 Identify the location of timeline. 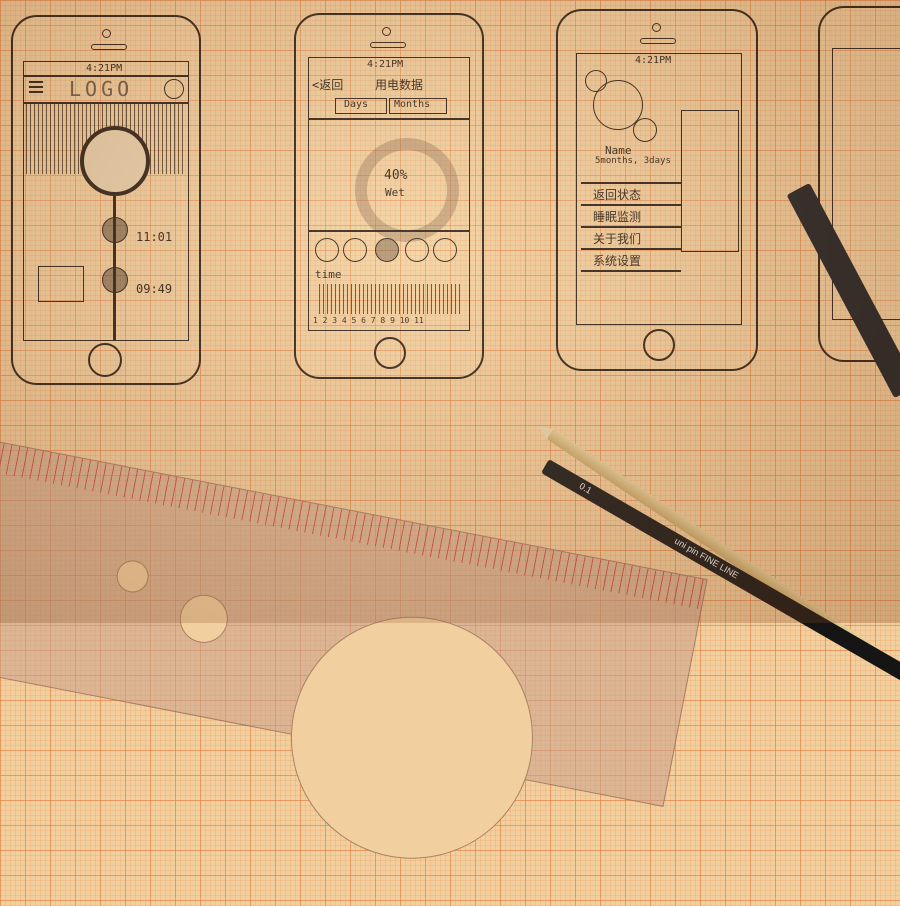
(114, 266).